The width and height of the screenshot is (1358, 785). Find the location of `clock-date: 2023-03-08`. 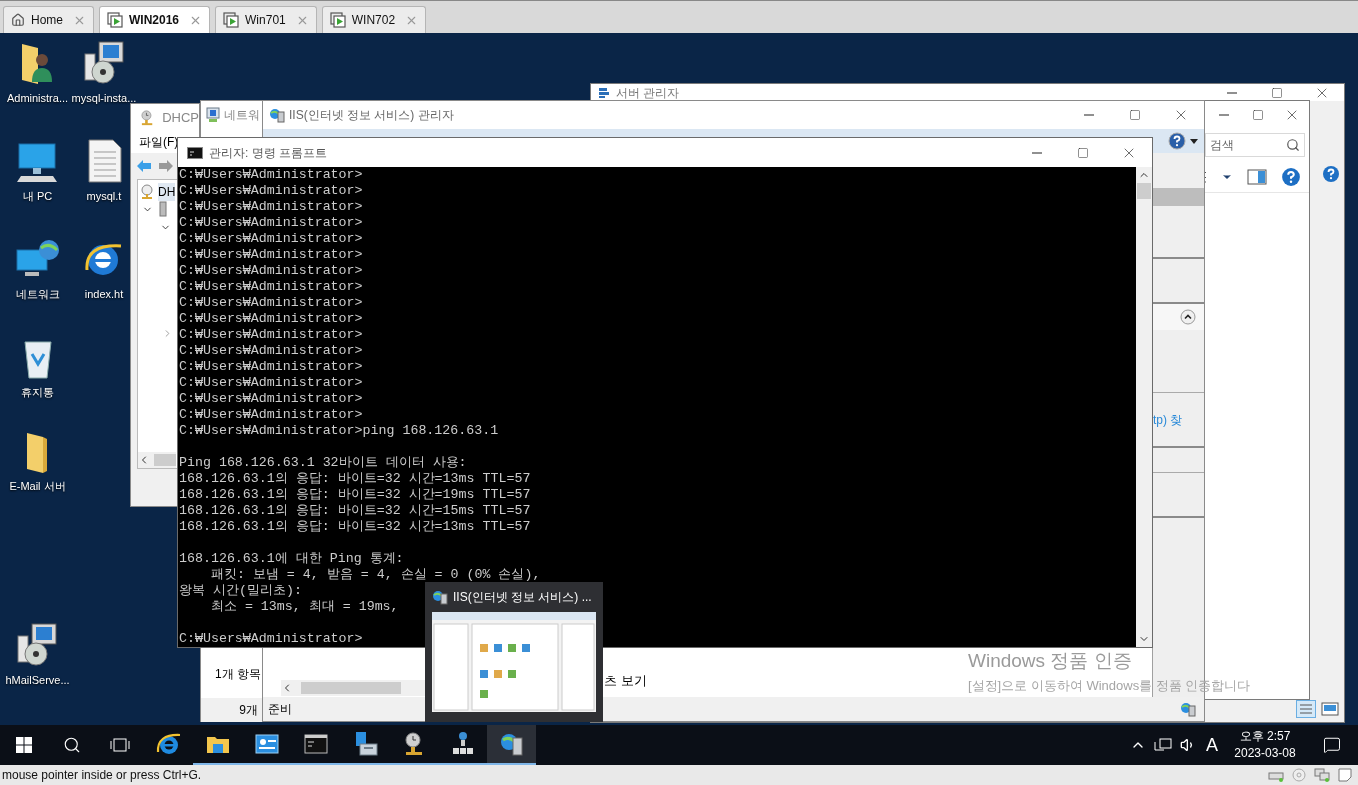

clock-date: 2023-03-08 is located at coordinates (1265, 753).